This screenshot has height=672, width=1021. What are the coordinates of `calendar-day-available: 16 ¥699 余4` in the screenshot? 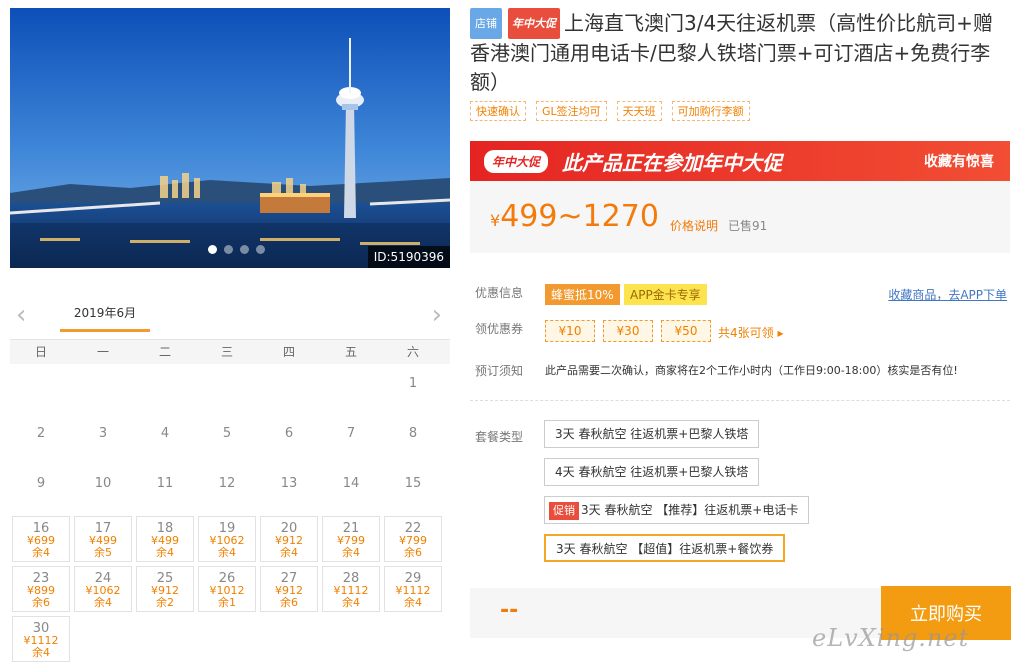 It's located at (41, 539).